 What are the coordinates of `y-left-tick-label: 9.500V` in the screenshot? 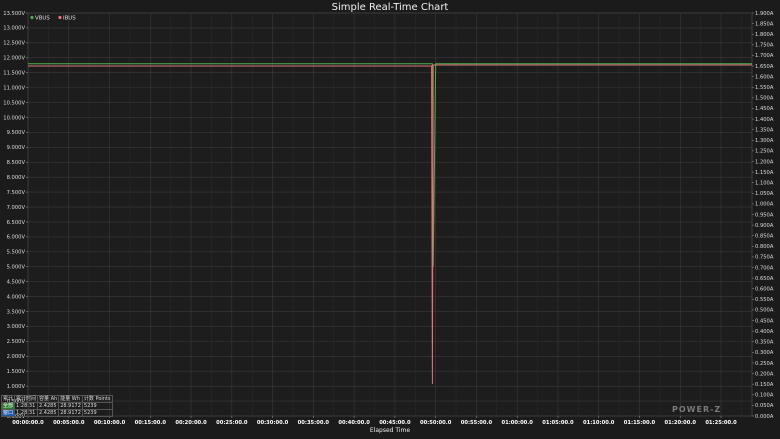 It's located at (16, 133).